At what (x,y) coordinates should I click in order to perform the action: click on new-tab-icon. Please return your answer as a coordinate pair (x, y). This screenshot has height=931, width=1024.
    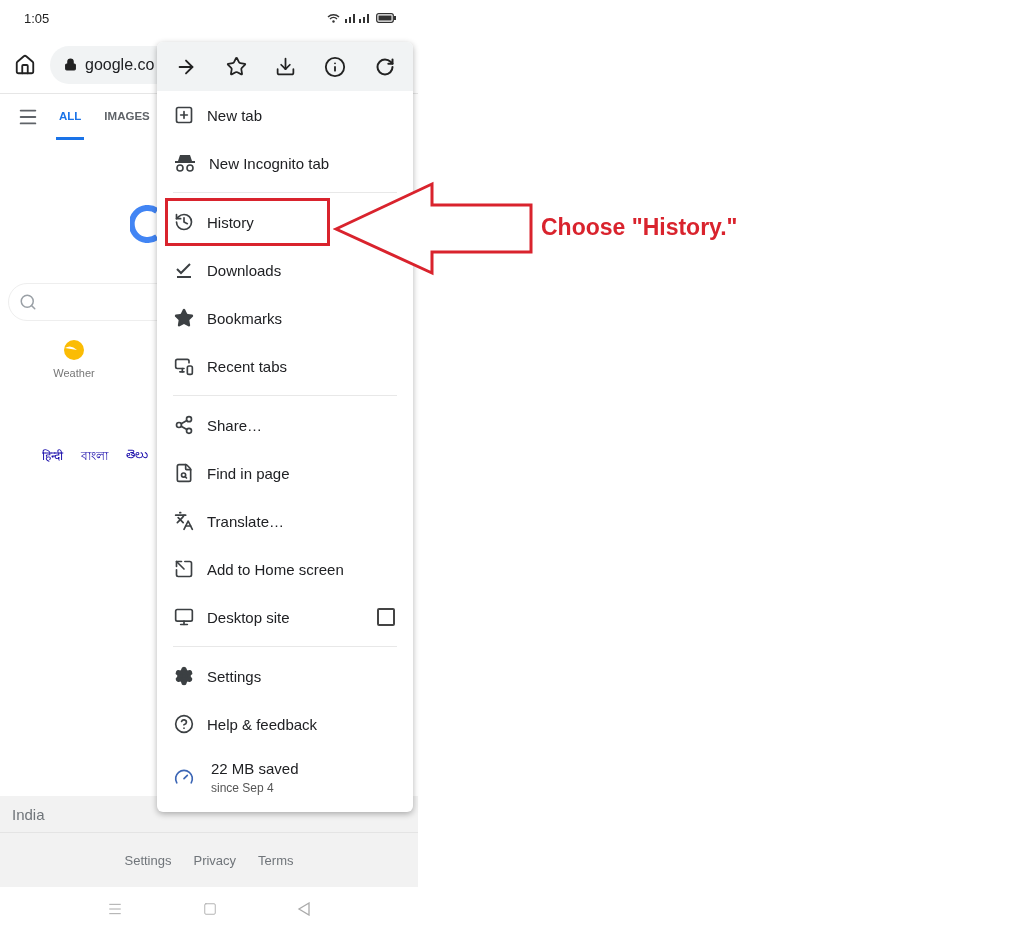
    Looking at the image, I should click on (184, 115).